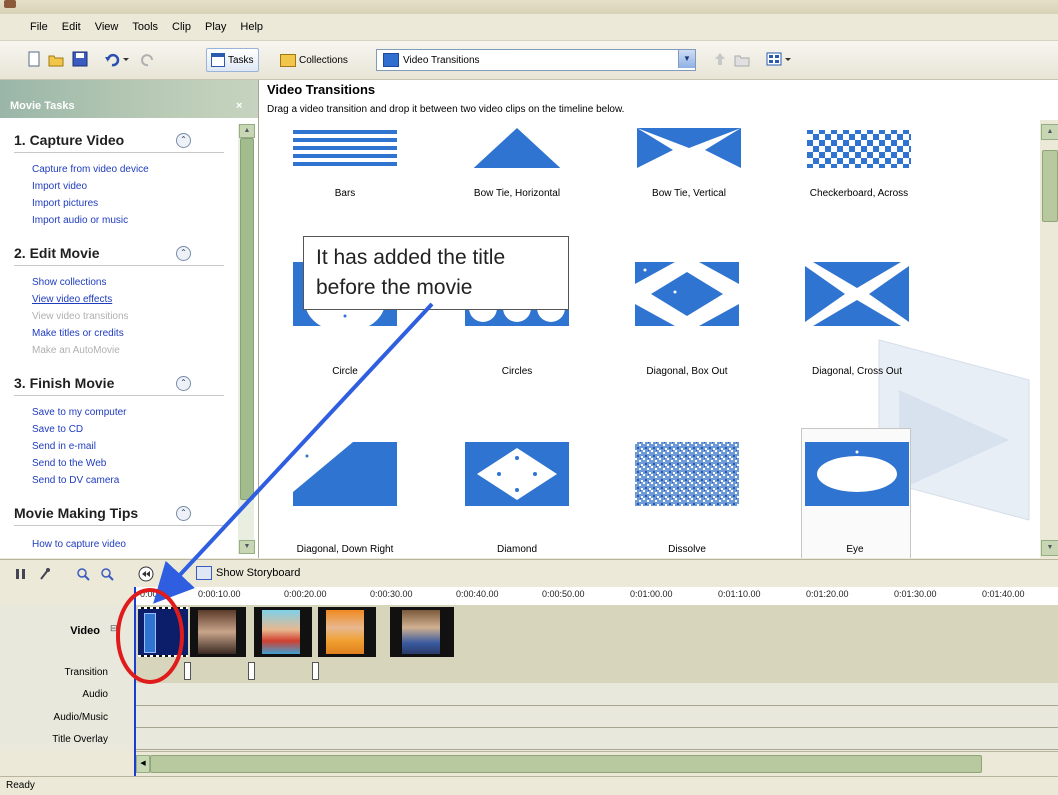 This screenshot has width=1058, height=795. What do you see at coordinates (163, 632) in the screenshot?
I see `title-clip` at bounding box center [163, 632].